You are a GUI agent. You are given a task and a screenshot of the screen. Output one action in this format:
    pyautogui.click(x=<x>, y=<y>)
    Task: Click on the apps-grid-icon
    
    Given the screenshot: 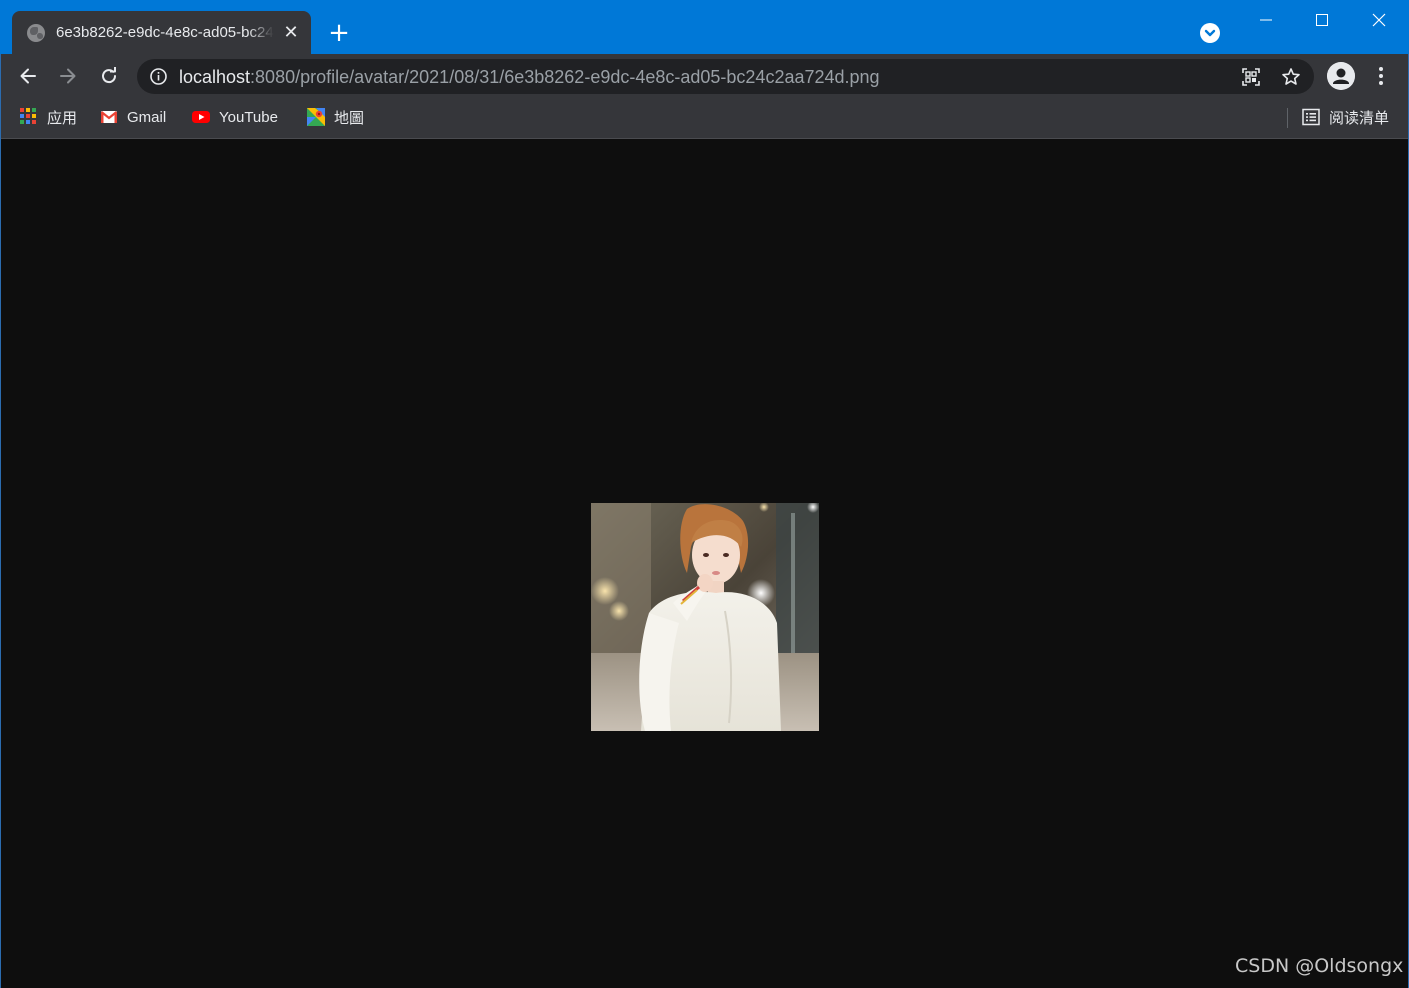 What is the action you would take?
    pyautogui.click(x=29, y=117)
    